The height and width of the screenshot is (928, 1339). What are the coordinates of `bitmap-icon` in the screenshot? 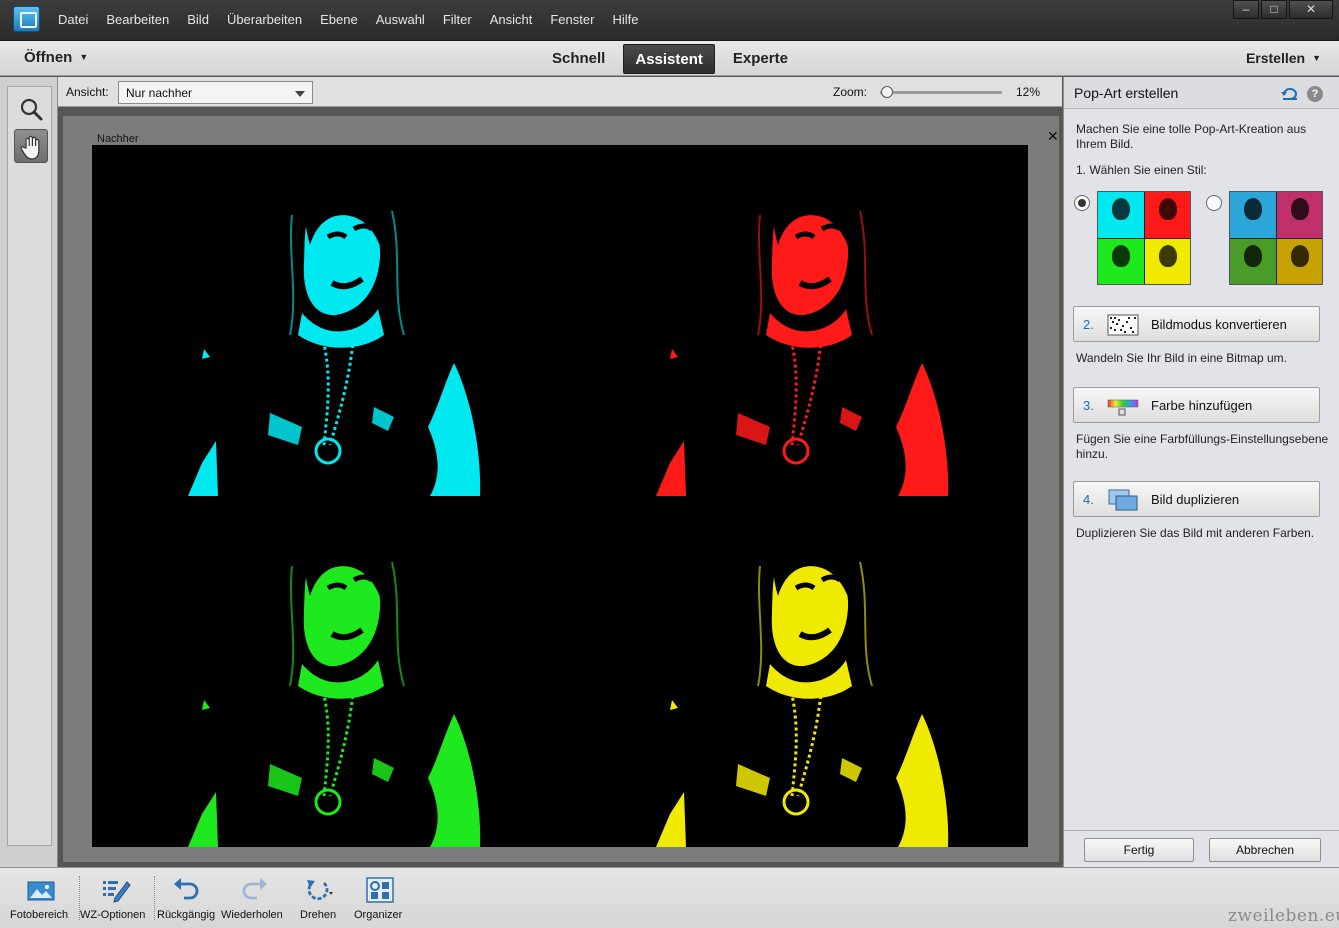 It's located at (1123, 325).